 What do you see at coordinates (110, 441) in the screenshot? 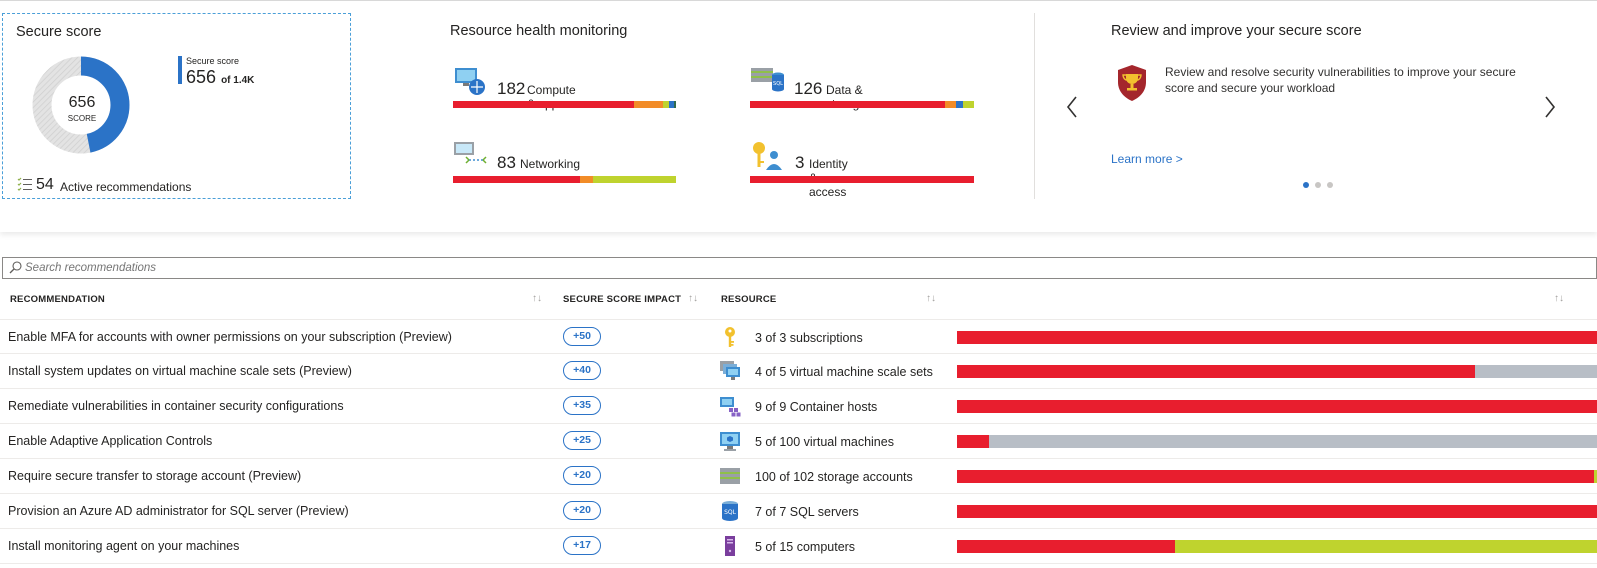
I see `recommendation-text: Enable Adaptive Application Controls` at bounding box center [110, 441].